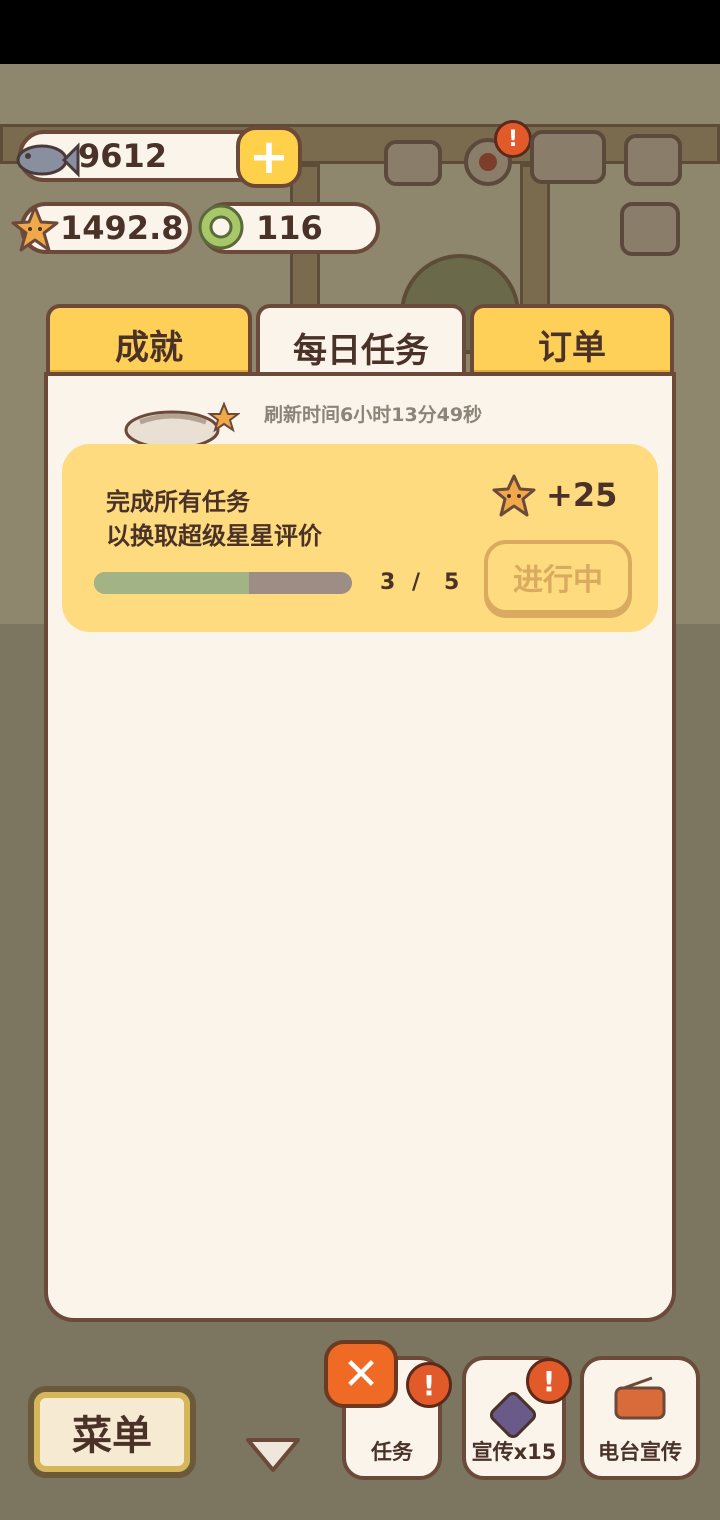 This screenshot has height=1520, width=720. I want to click on reward-amount: +25, so click(582, 495).